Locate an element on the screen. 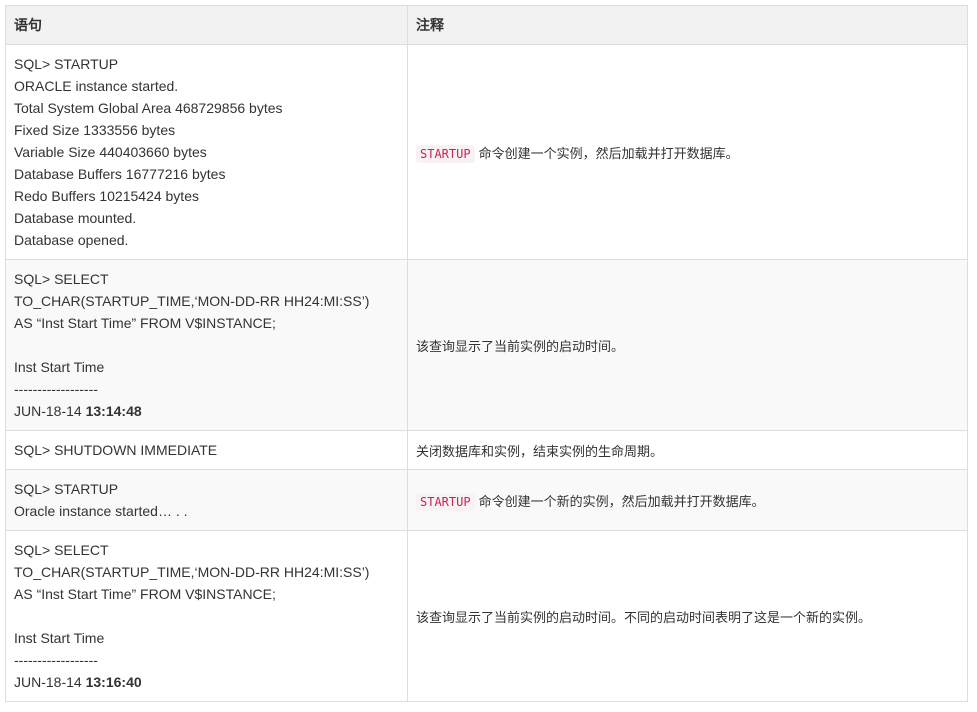 The image size is (977, 712). statement-line: Database opened. is located at coordinates (71, 240).